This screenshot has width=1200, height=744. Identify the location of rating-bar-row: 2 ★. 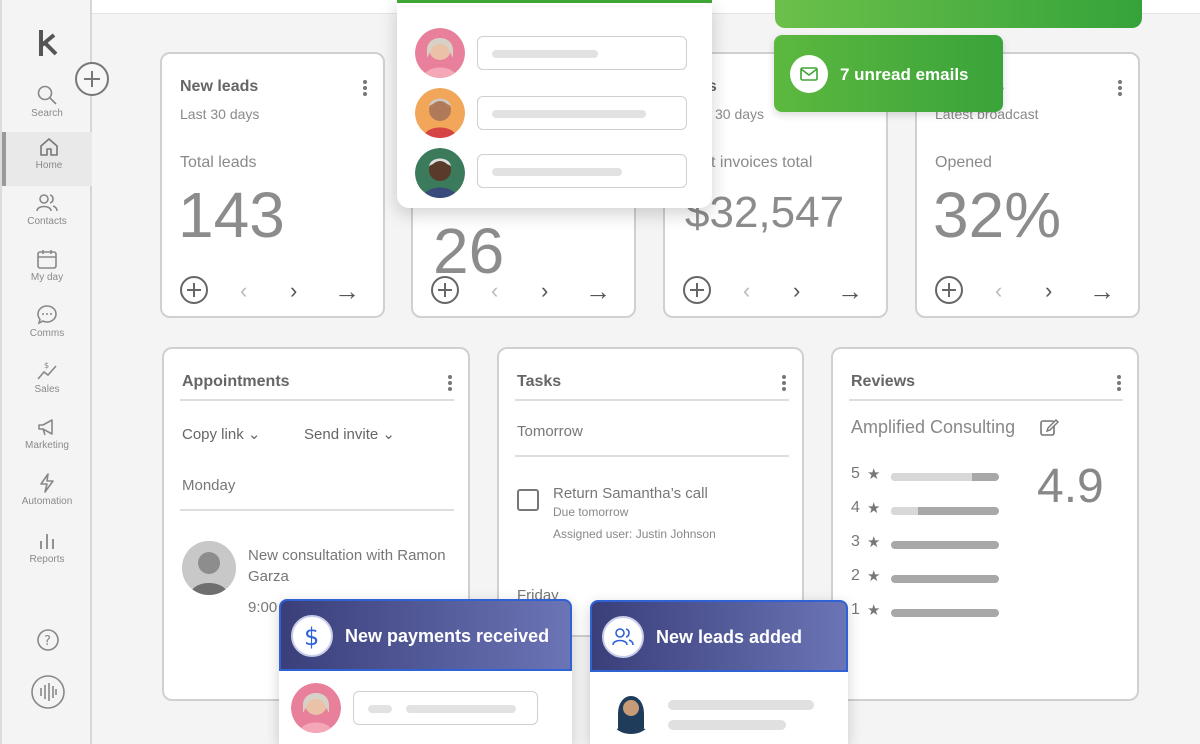
(931, 577).